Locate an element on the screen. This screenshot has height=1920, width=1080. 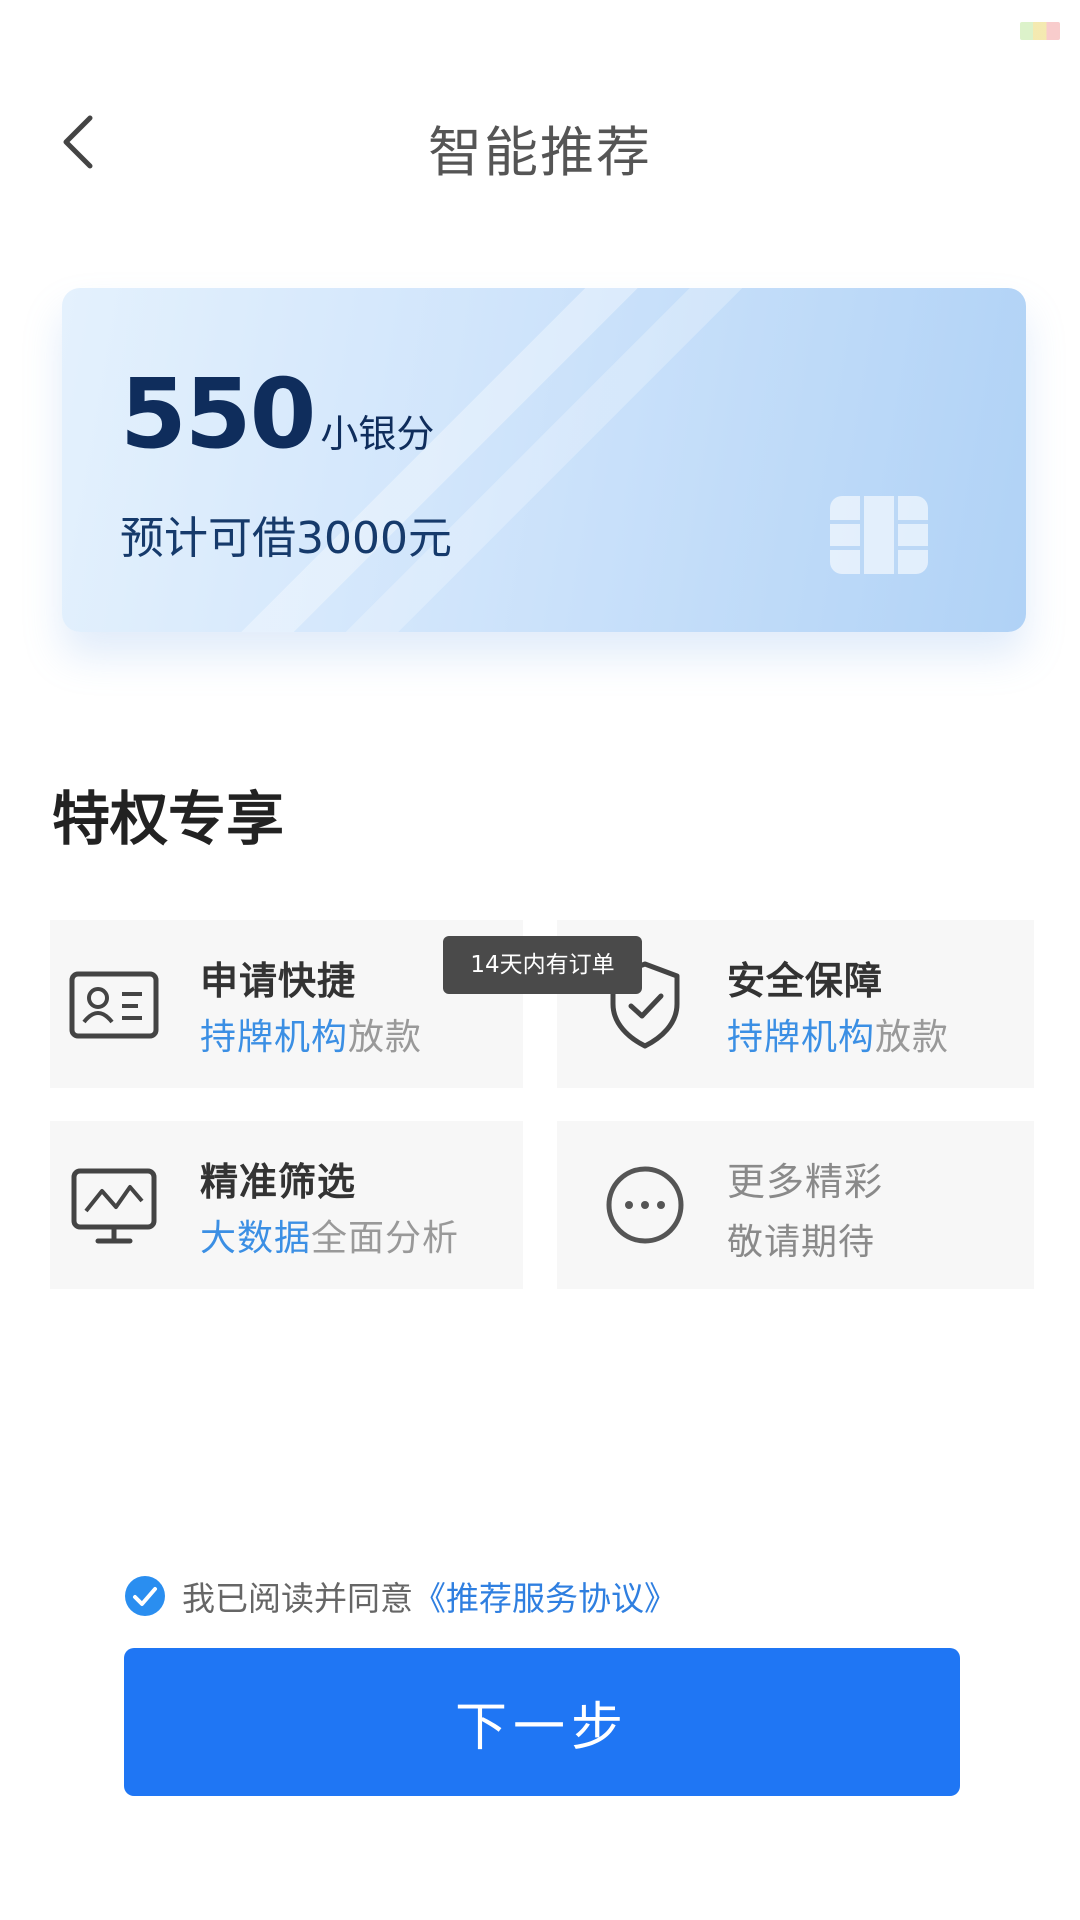
feature-title: 申请快捷 is located at coordinates (278, 981).